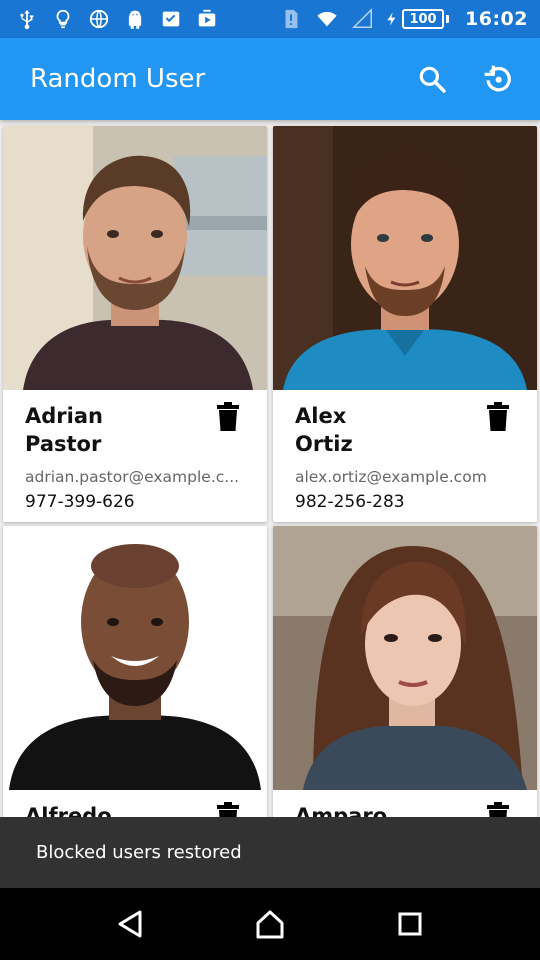 This screenshot has width=540, height=960. Describe the element at coordinates (321, 416) in the screenshot. I see `user-first-name: Alex` at that location.